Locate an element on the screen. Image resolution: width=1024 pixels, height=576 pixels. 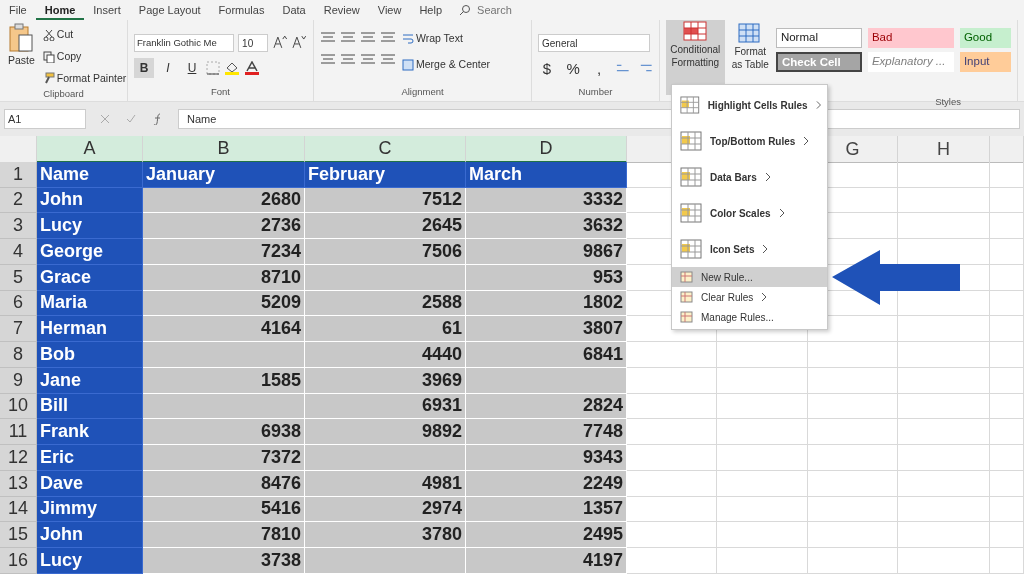
name-cell: Maria is located at coordinates (90, 303).